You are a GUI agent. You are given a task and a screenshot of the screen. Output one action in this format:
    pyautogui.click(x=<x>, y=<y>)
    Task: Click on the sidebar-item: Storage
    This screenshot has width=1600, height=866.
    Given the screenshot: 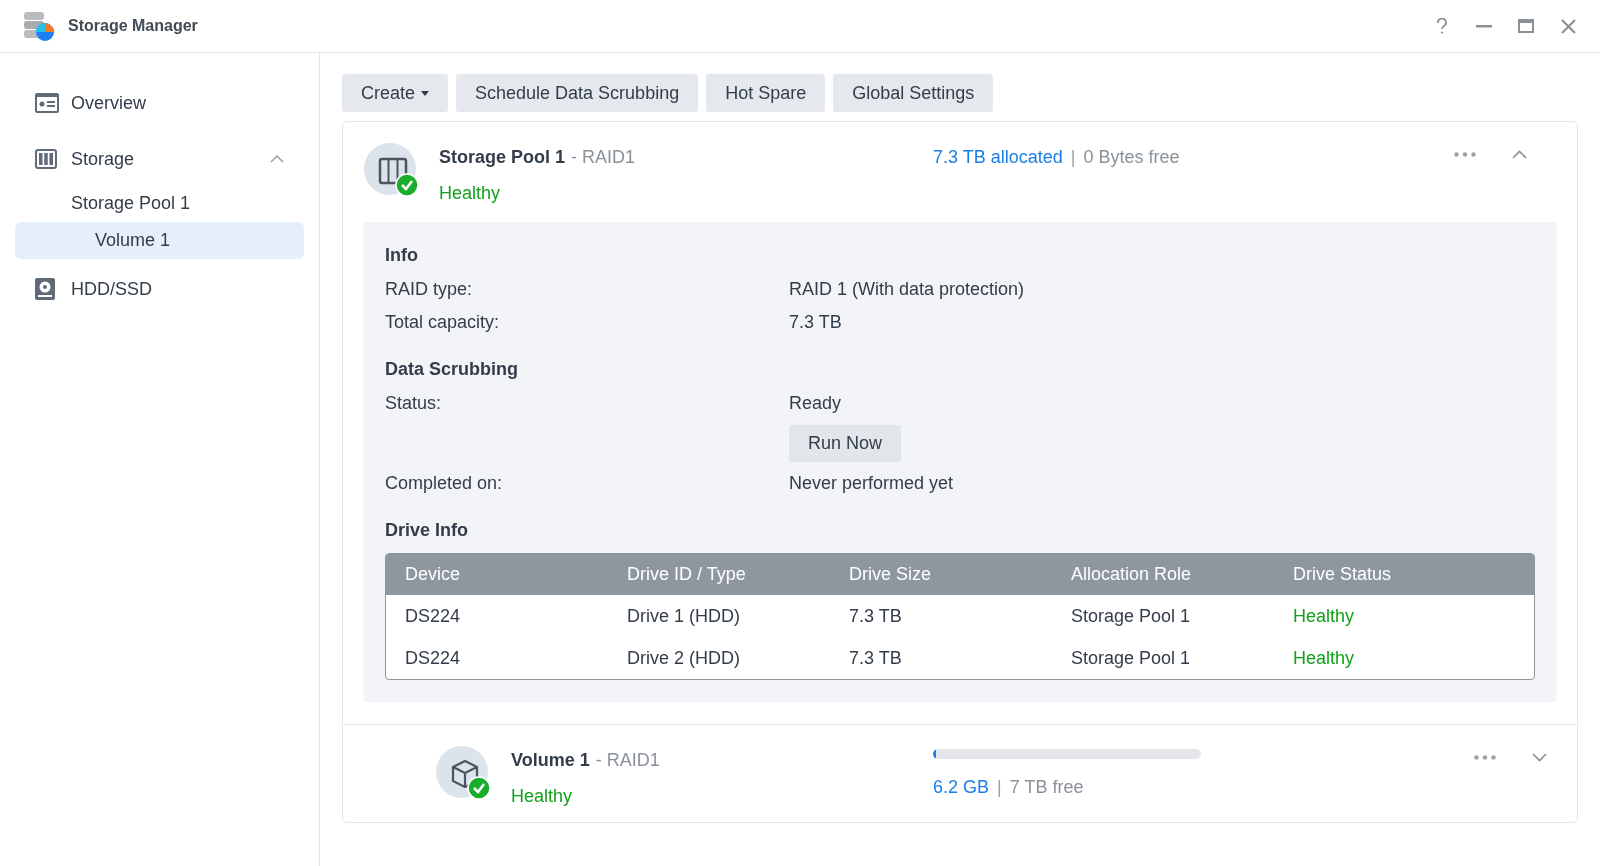 What is the action you would take?
    pyautogui.click(x=159, y=159)
    